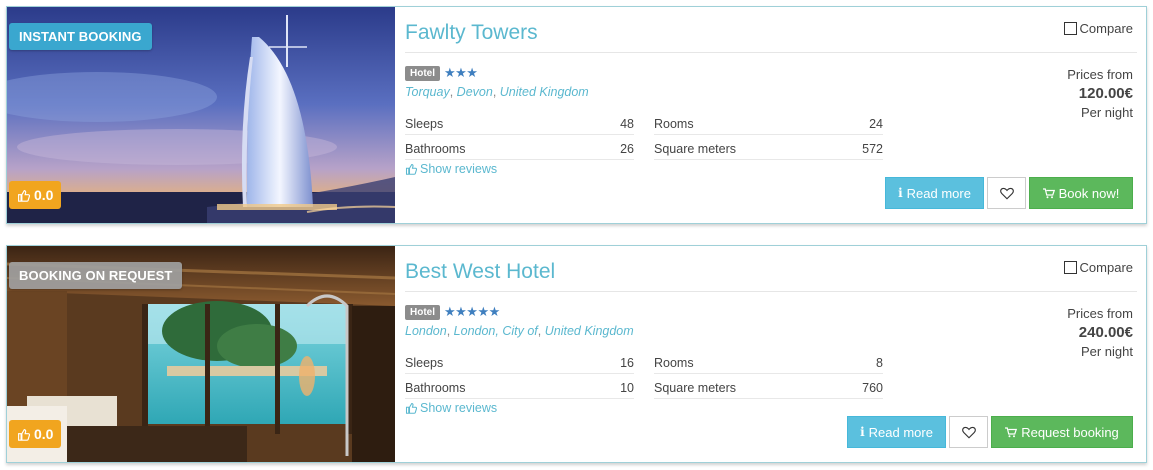  I want to click on location: Torquay, Devon, United Kingdom, so click(497, 92).